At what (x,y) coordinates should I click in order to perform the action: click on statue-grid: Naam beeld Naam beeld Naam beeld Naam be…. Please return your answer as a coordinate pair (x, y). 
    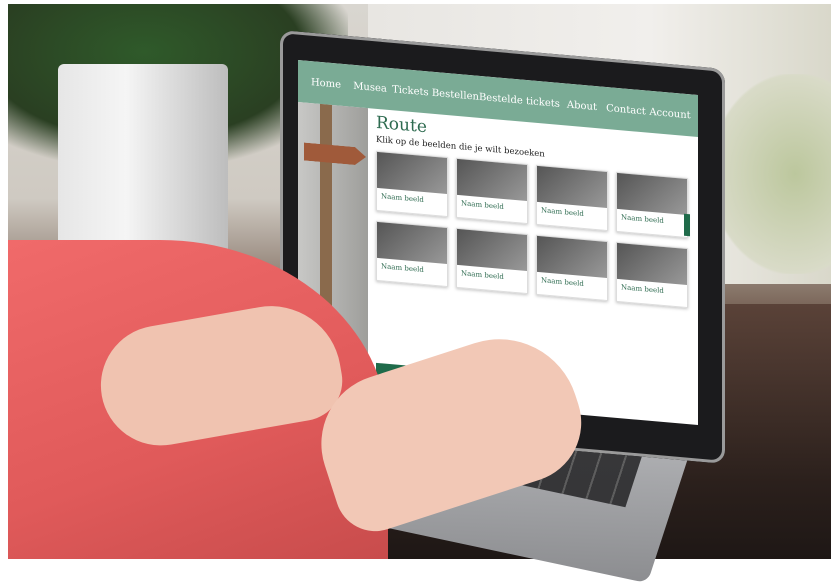
    Looking at the image, I should click on (533, 229).